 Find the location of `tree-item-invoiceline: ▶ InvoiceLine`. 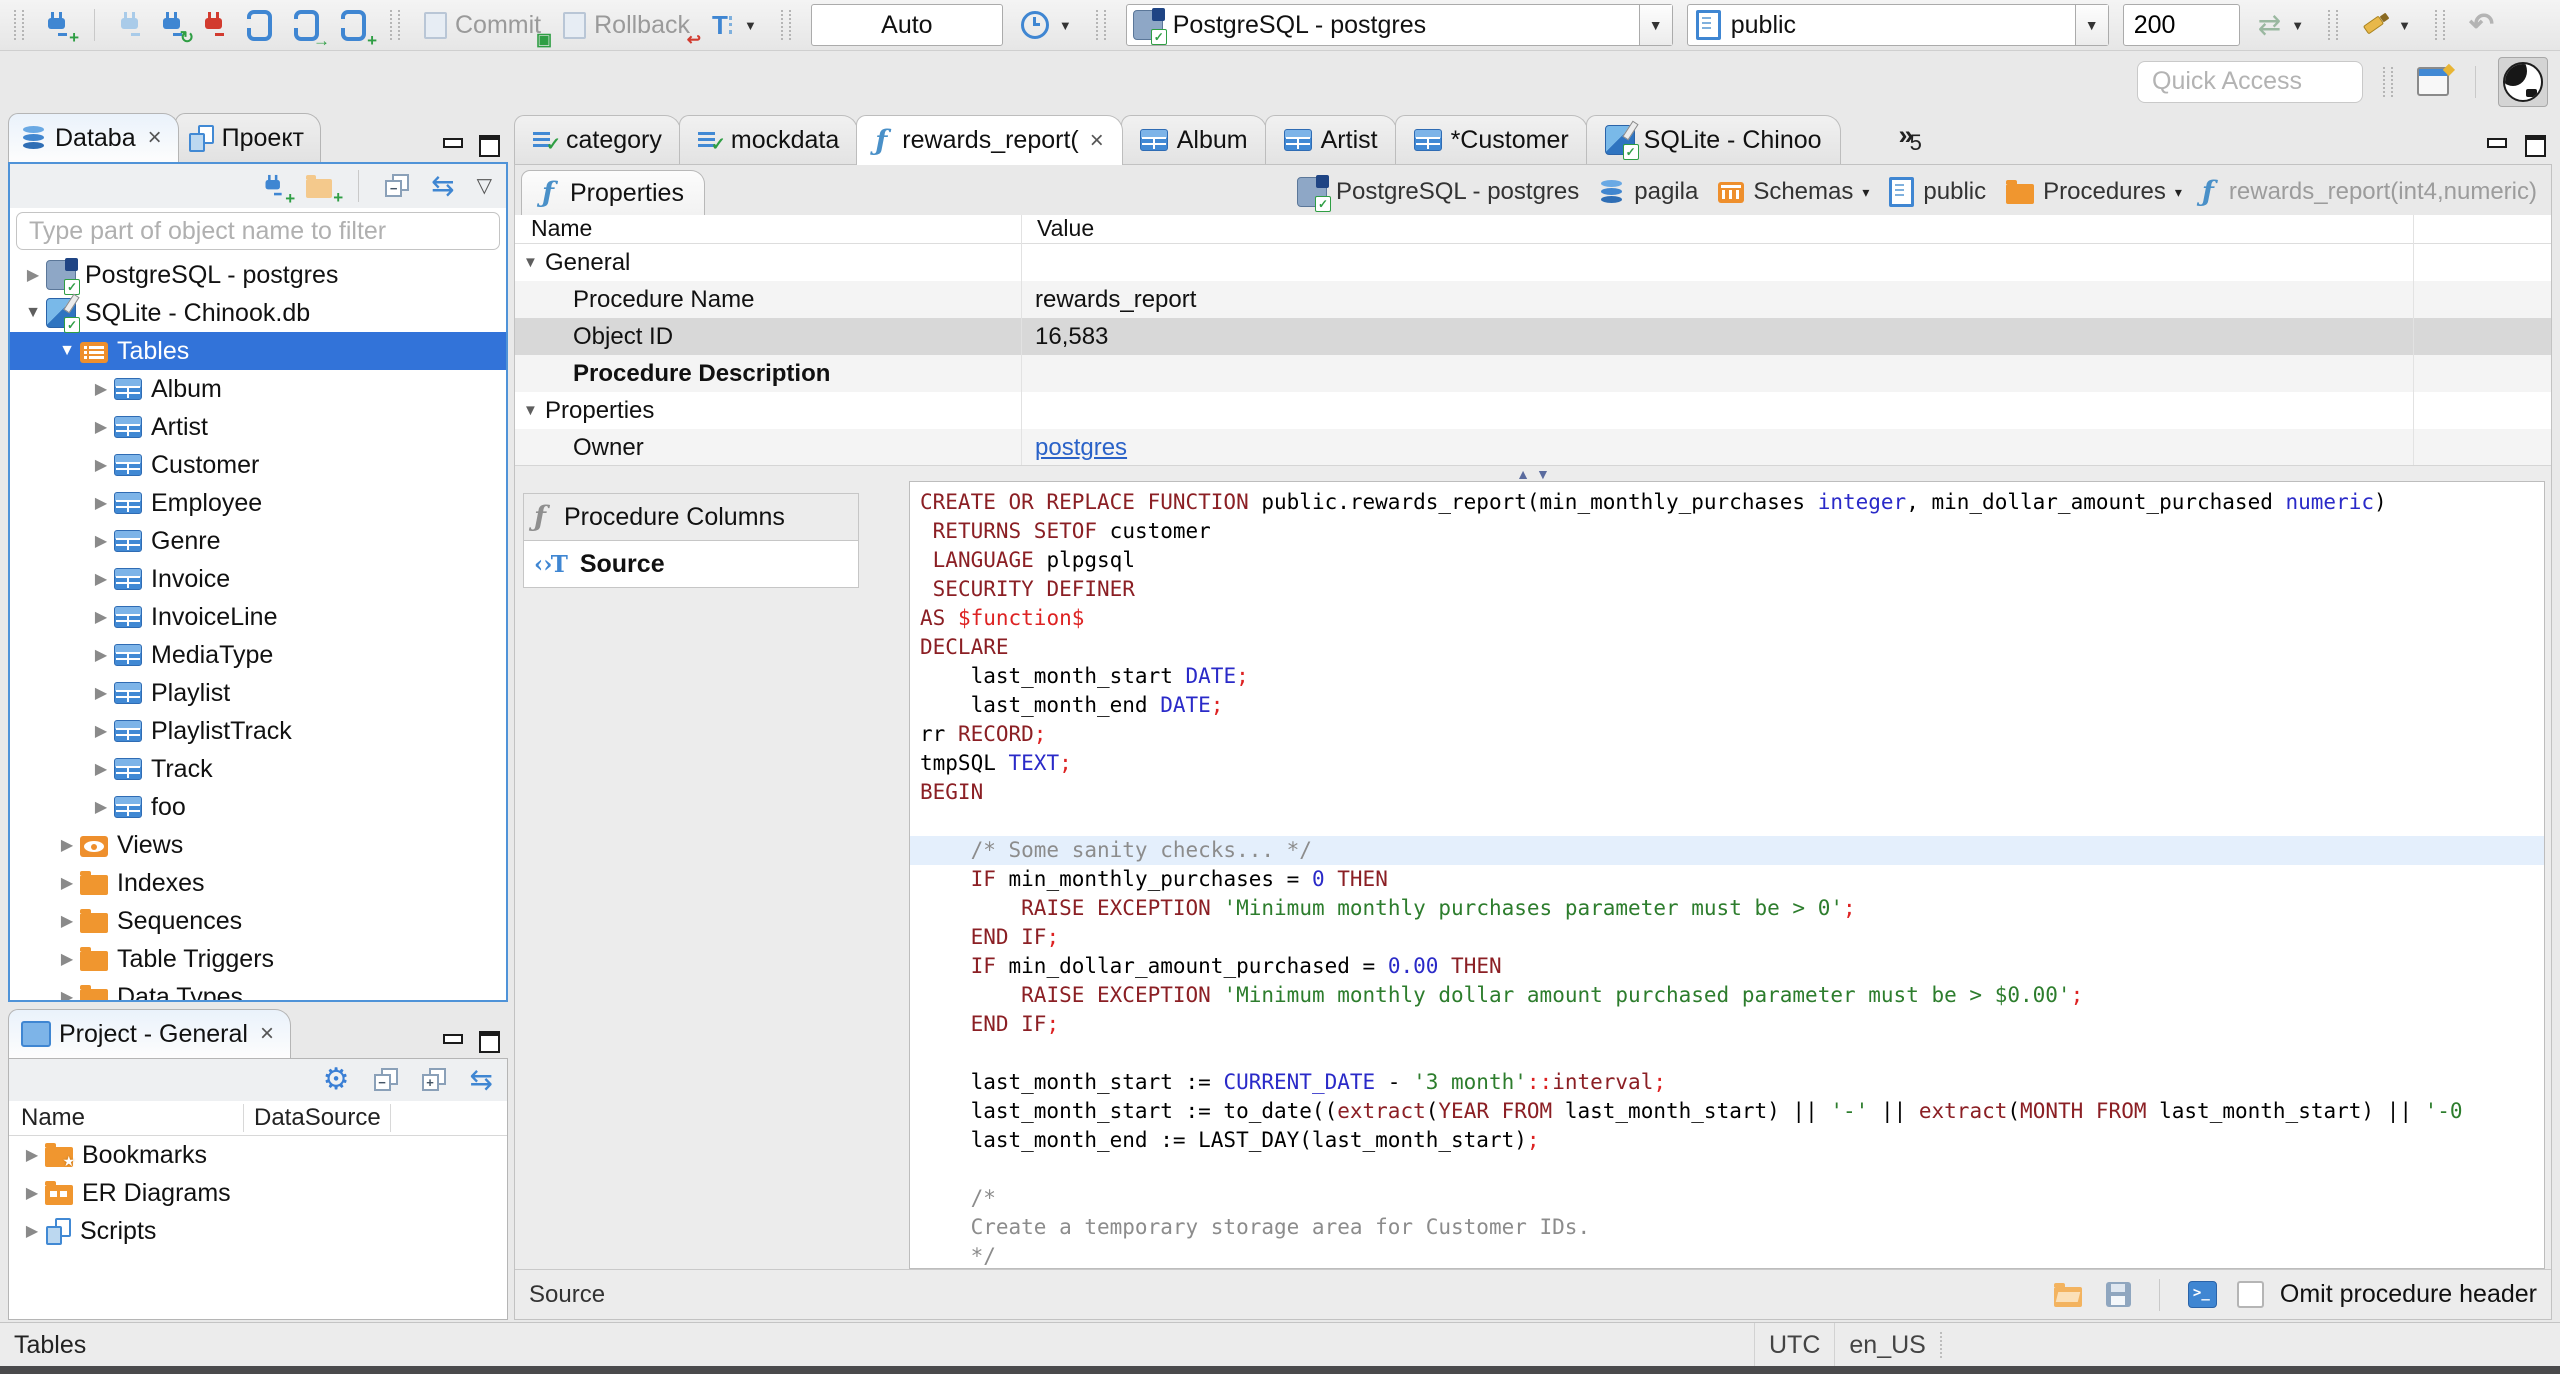

tree-item-invoiceline: ▶ InvoiceLine is located at coordinates (258, 617).